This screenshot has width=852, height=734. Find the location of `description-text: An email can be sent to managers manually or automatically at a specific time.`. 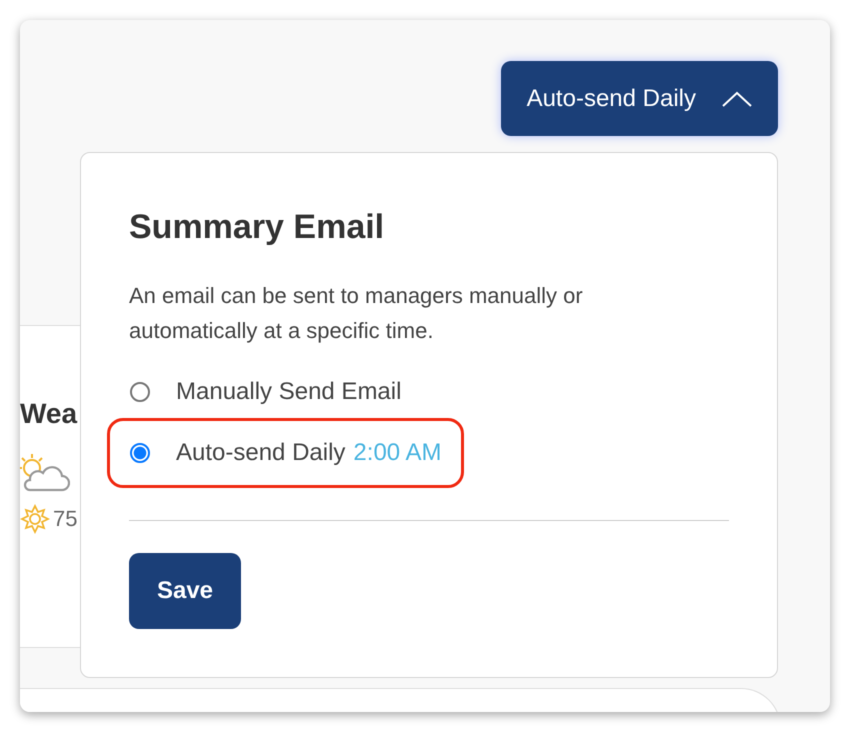

description-text: An email can be sent to managers manually or automatically at a specific time. is located at coordinates (356, 313).